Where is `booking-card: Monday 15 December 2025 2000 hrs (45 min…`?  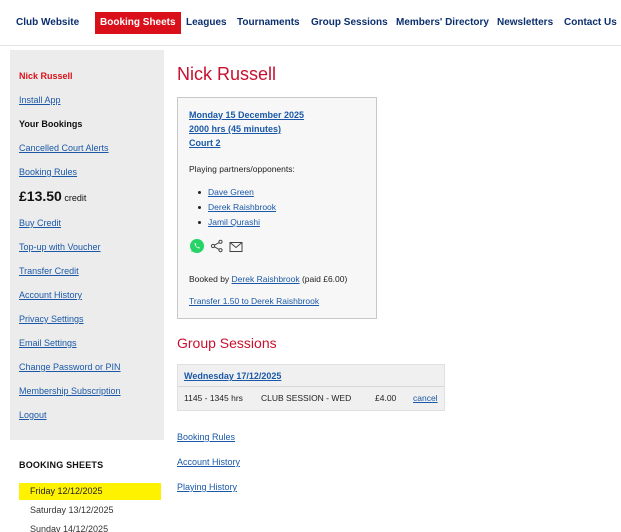 booking-card: Monday 15 December 2025 2000 hrs (45 min… is located at coordinates (277, 208).